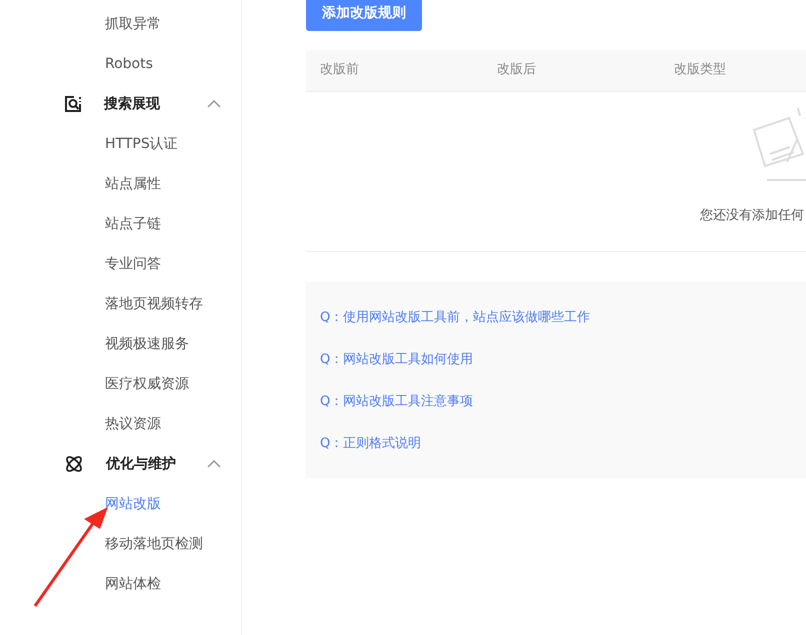 The width and height of the screenshot is (806, 635). I want to click on sidebar-item: 视频极速服务, so click(147, 344).